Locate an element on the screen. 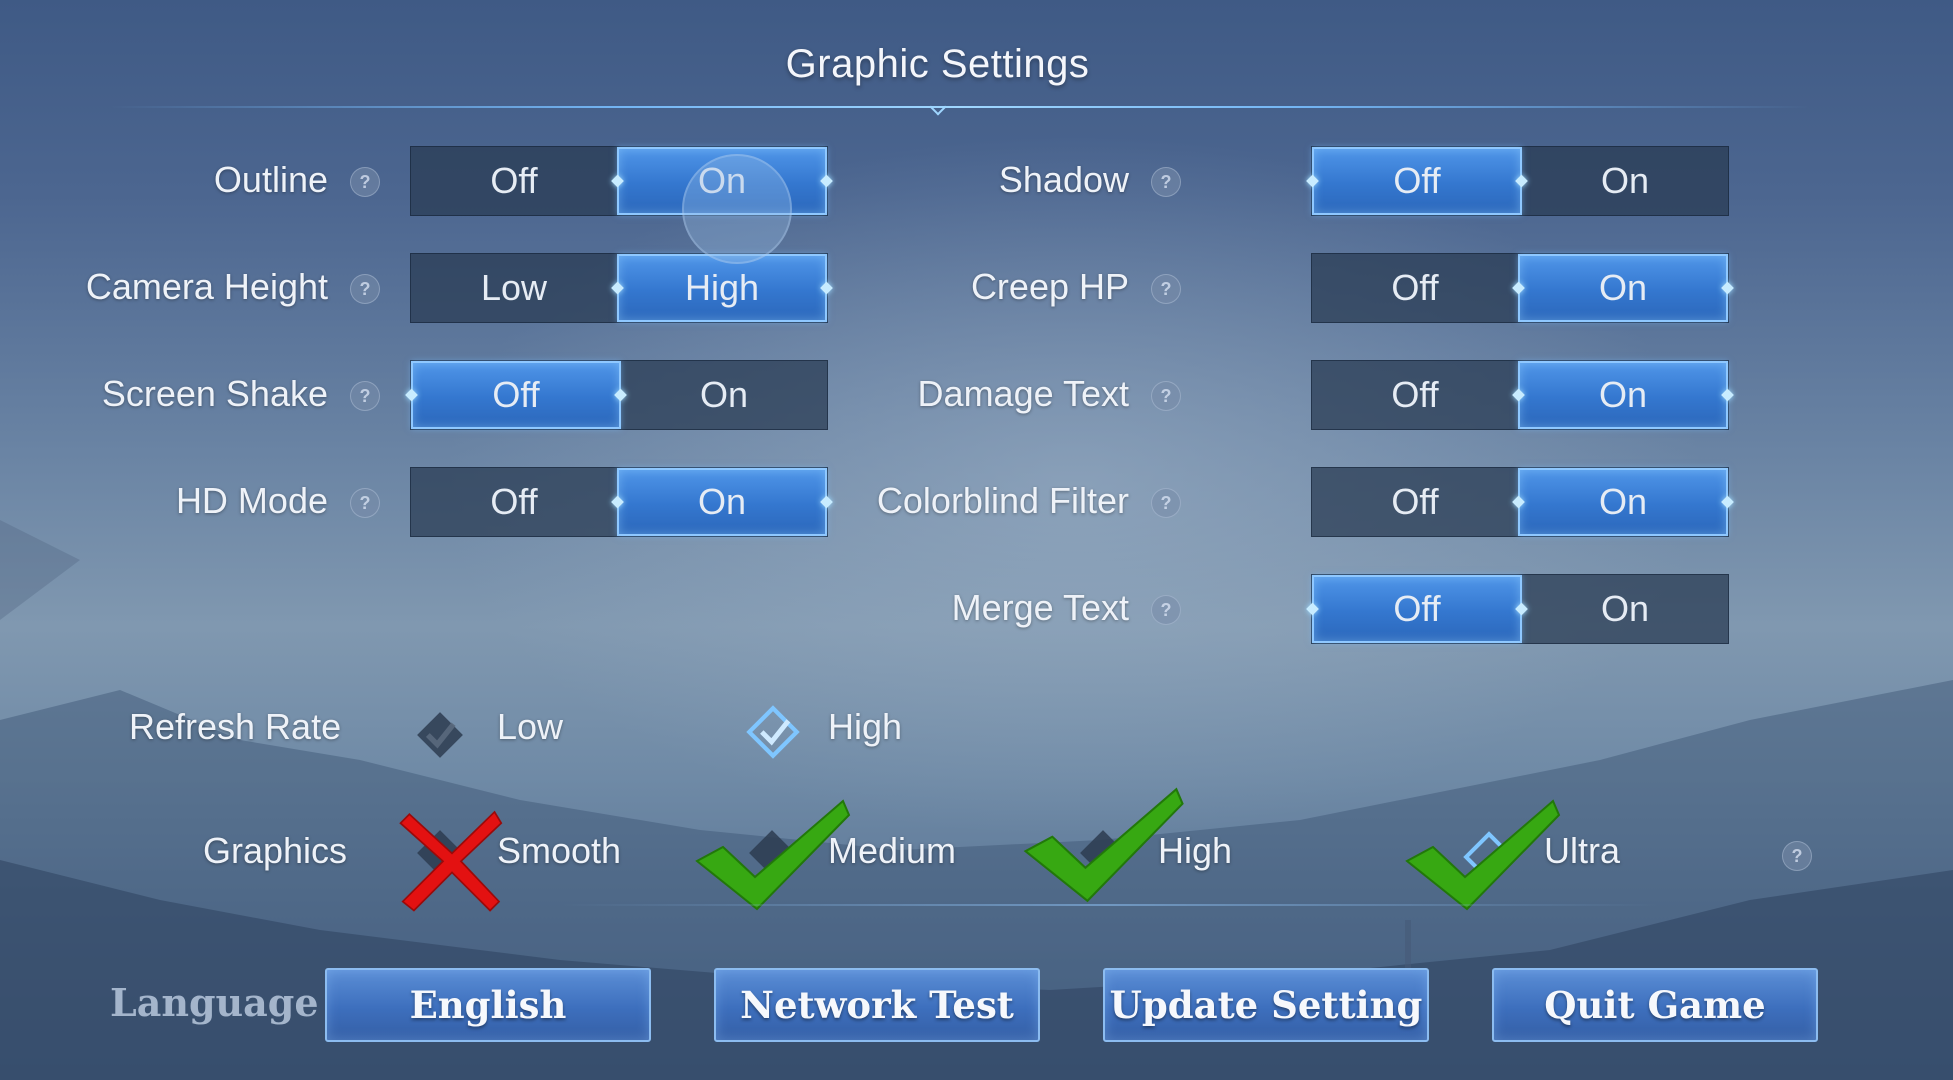 The width and height of the screenshot is (1953, 1080). title-divider is located at coordinates (960, 107).